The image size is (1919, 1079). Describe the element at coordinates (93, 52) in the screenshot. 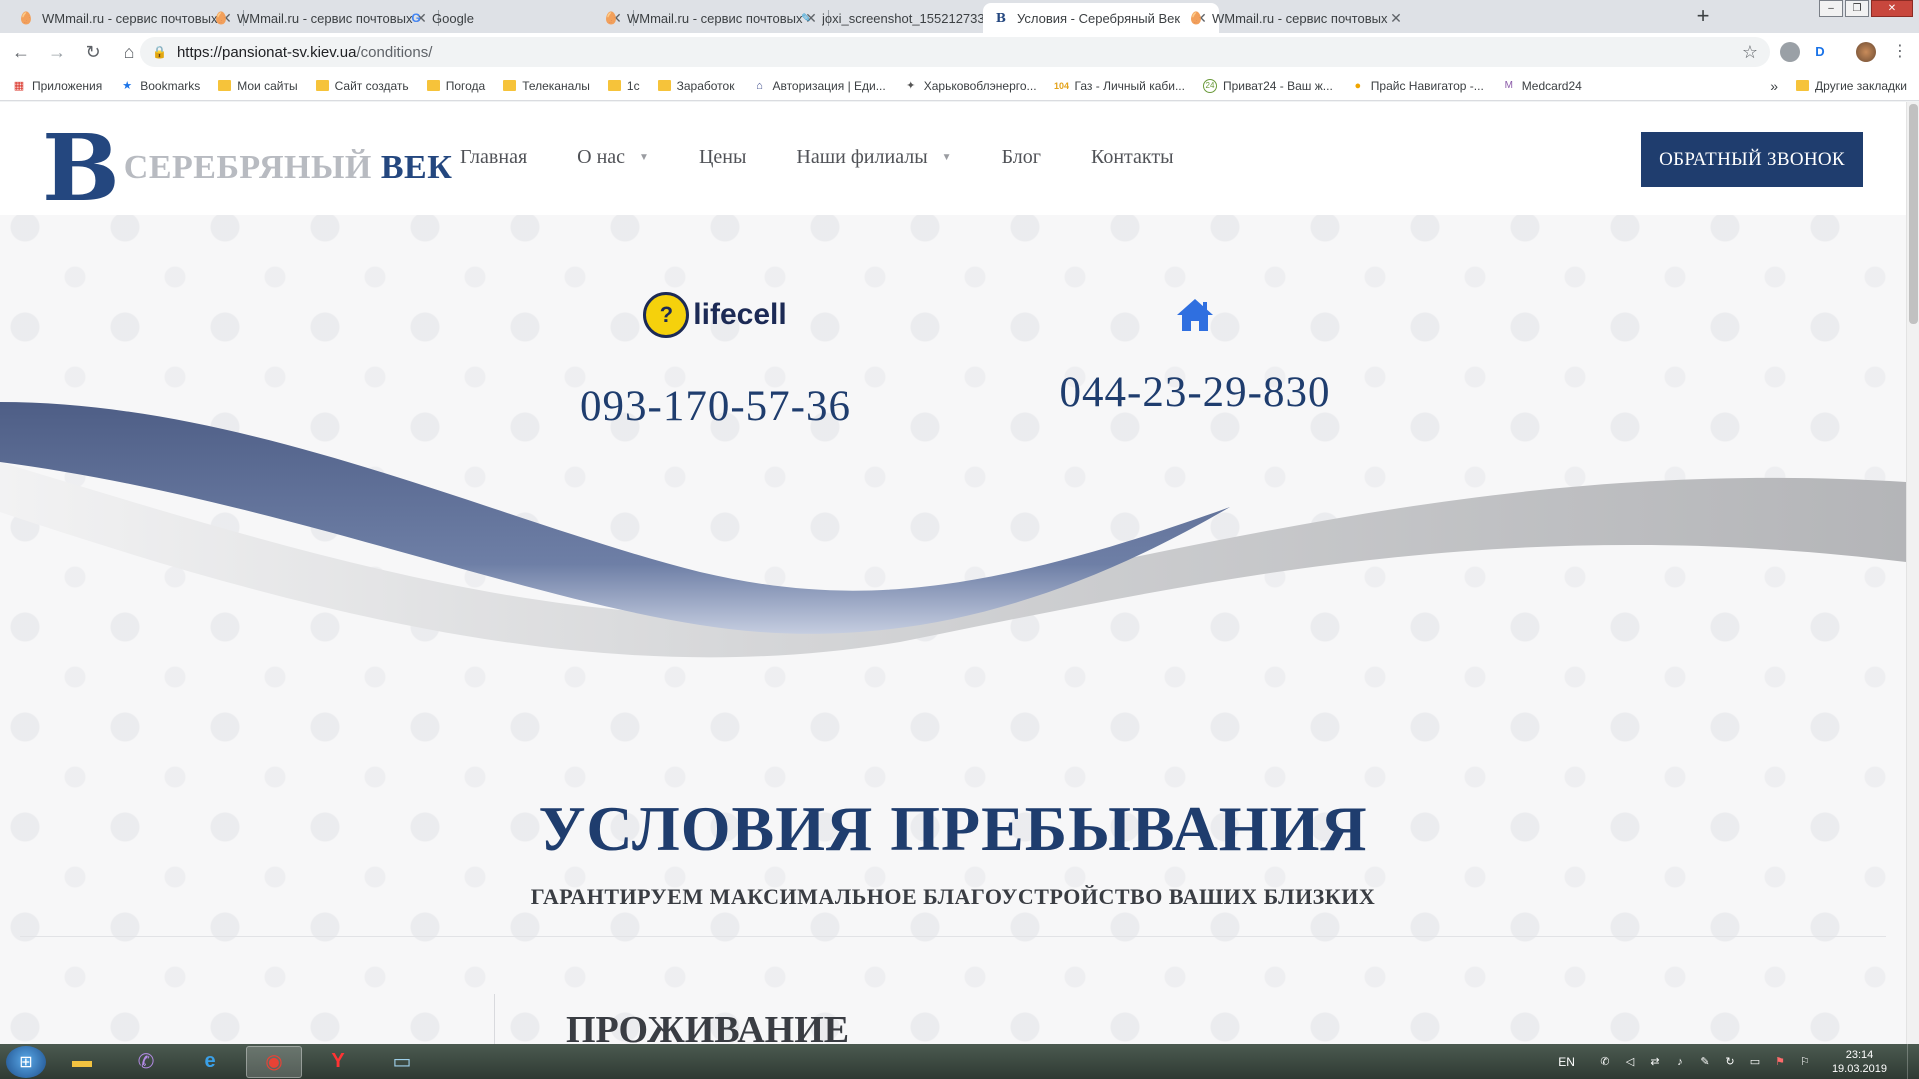

I see `reload-icon: ↻` at that location.